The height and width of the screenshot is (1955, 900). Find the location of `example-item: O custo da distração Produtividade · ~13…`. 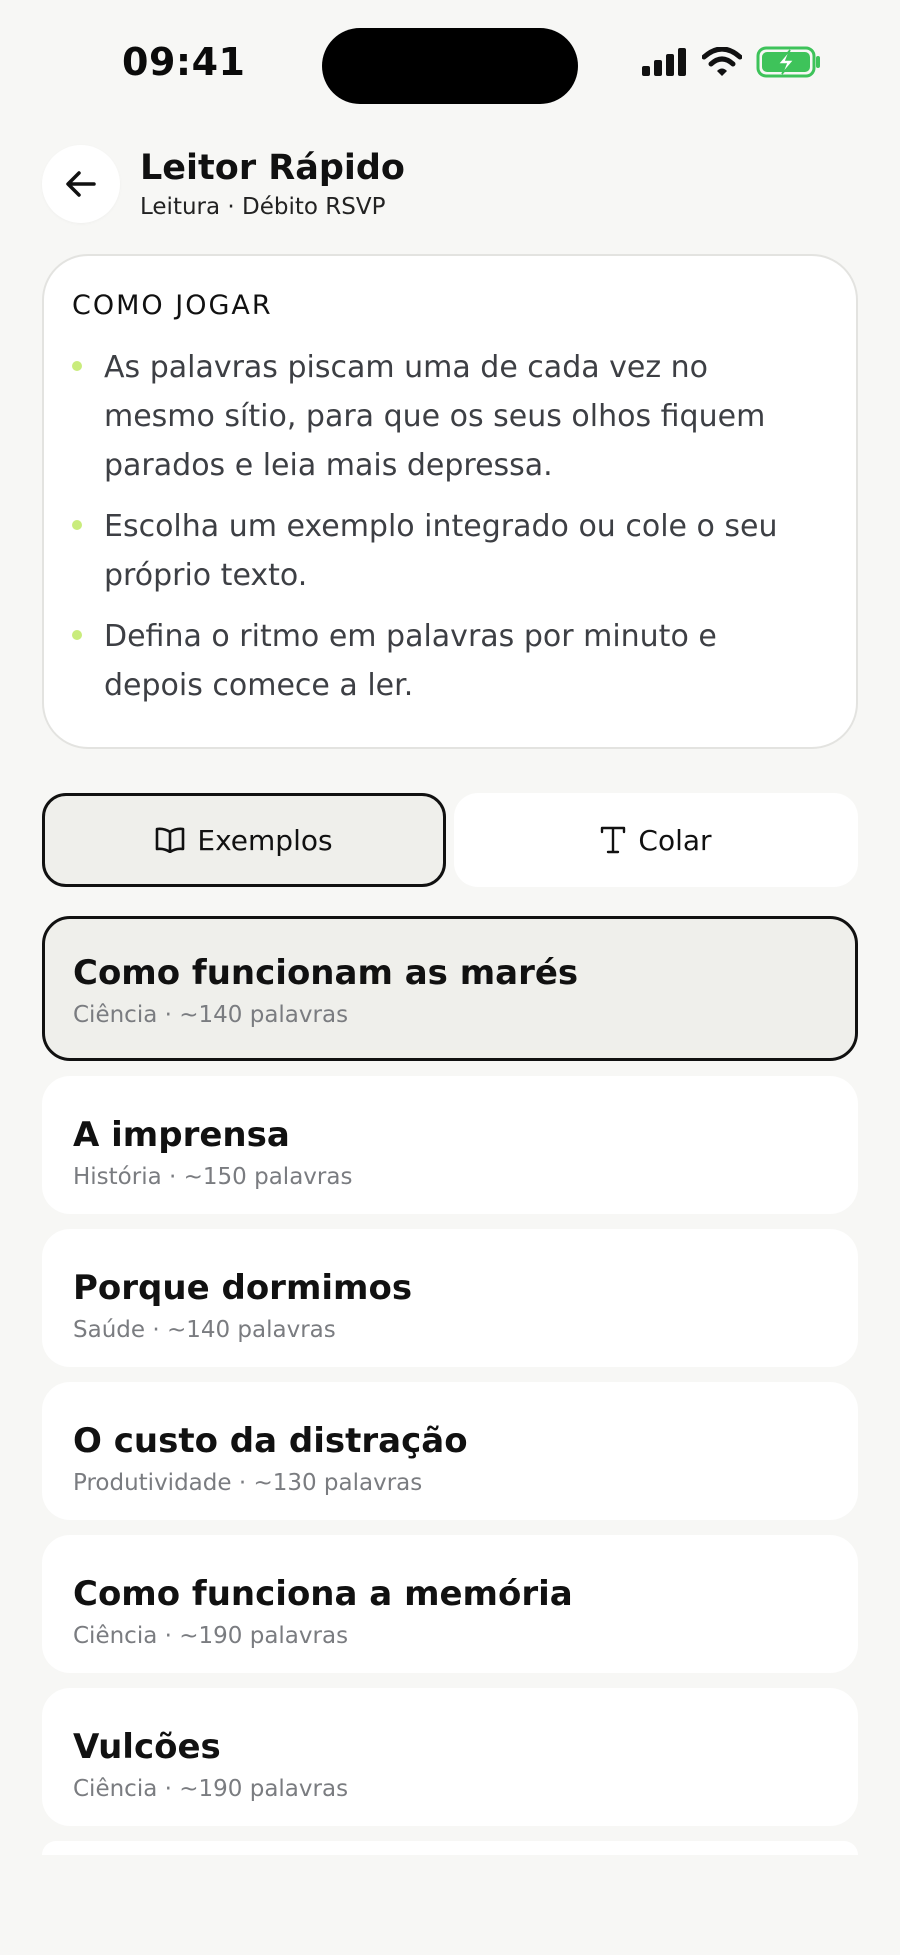

example-item: O custo da distração Produtividade · ~13… is located at coordinates (450, 1451).